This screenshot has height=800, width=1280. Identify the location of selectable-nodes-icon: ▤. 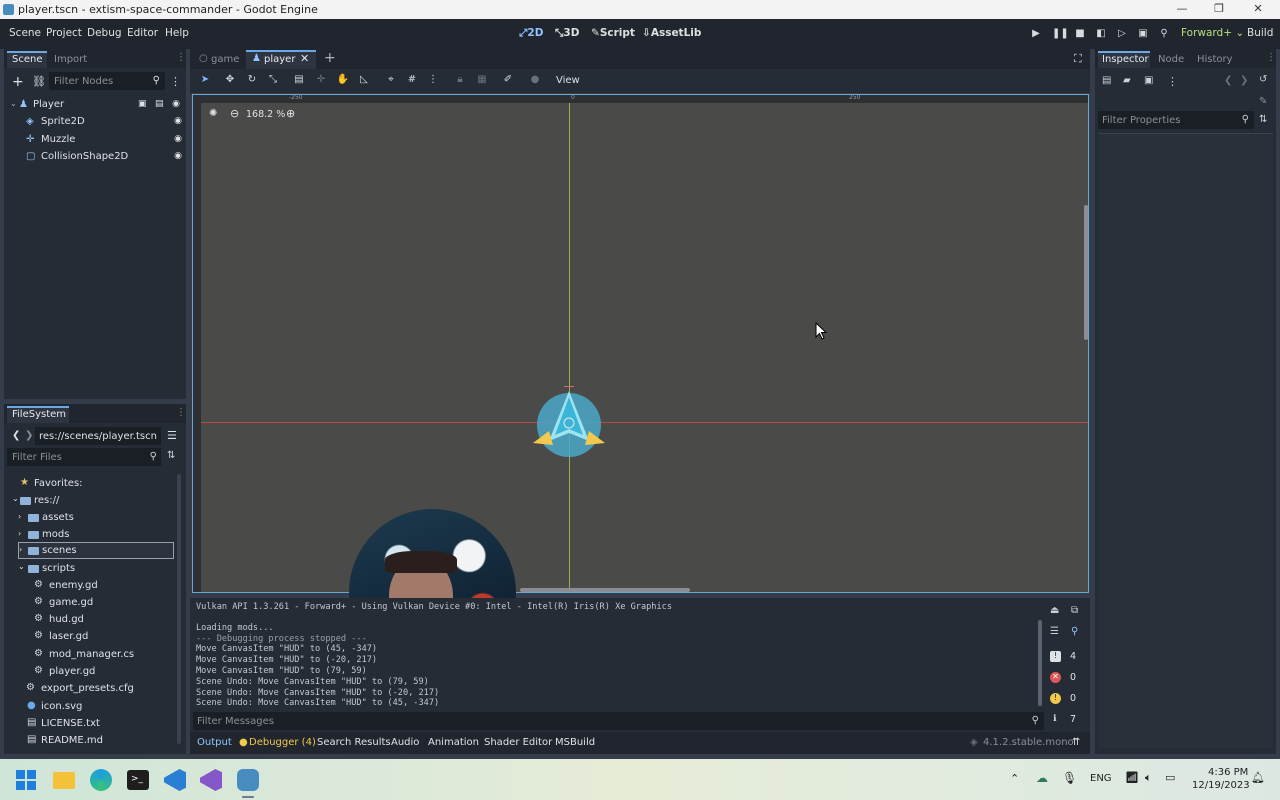
(299, 81).